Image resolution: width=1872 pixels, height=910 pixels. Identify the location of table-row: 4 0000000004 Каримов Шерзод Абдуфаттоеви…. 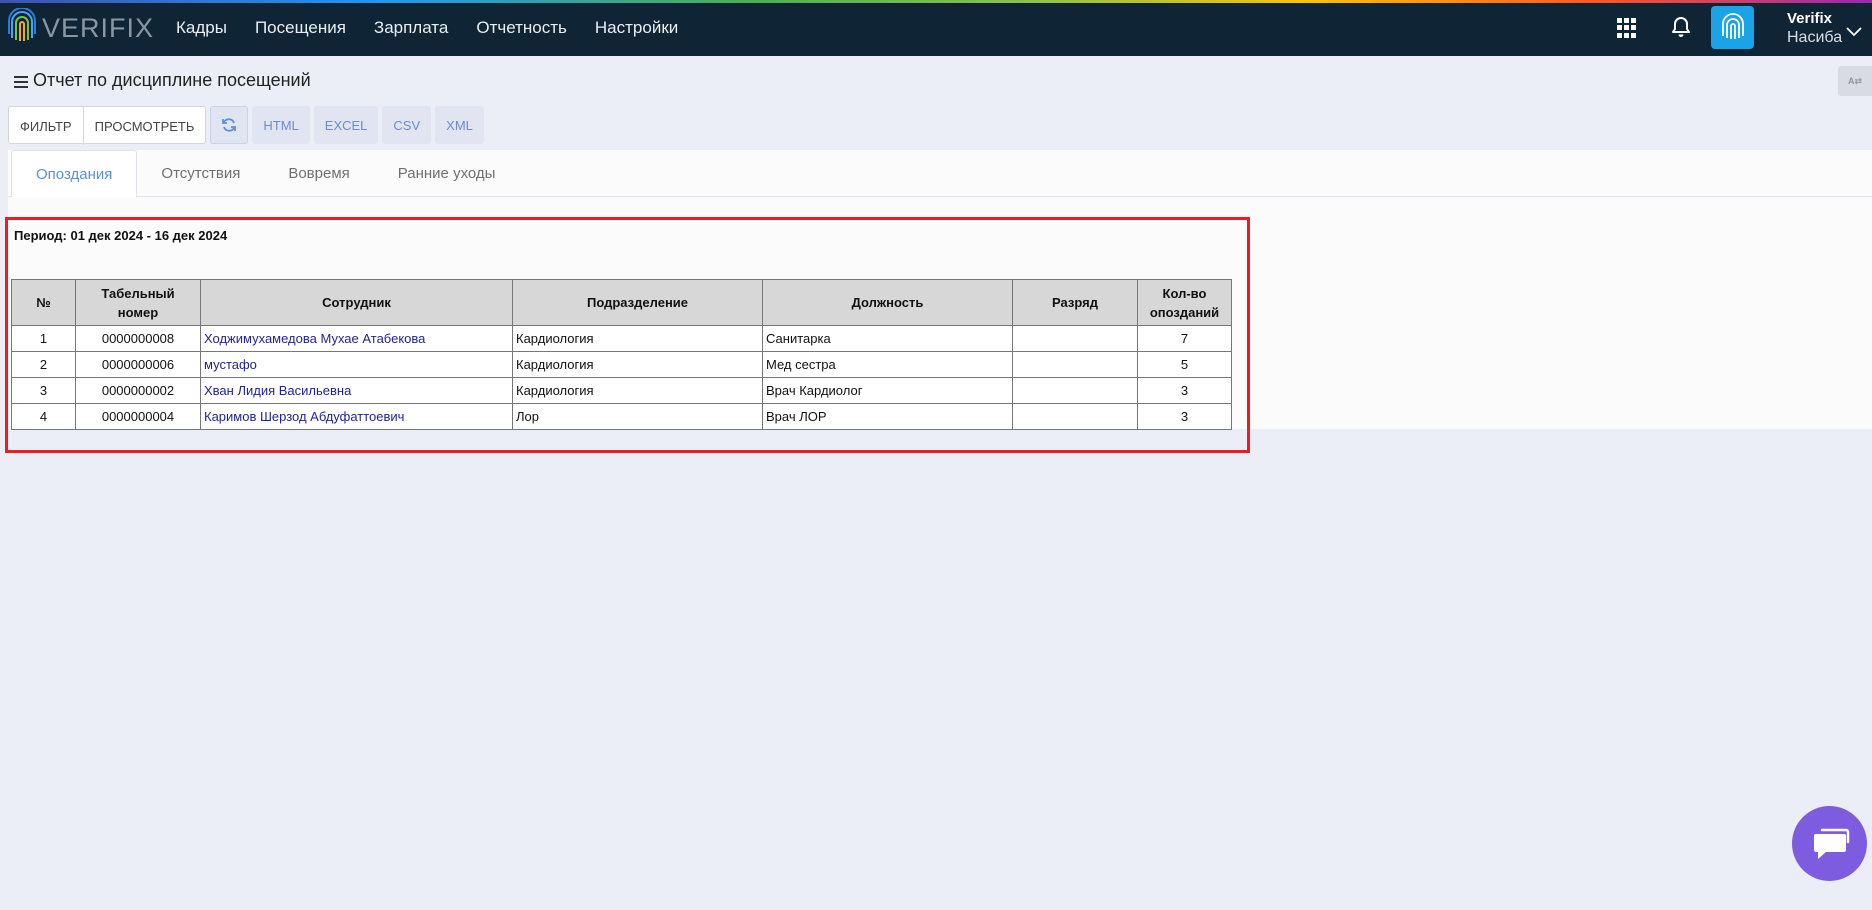
(621, 416).